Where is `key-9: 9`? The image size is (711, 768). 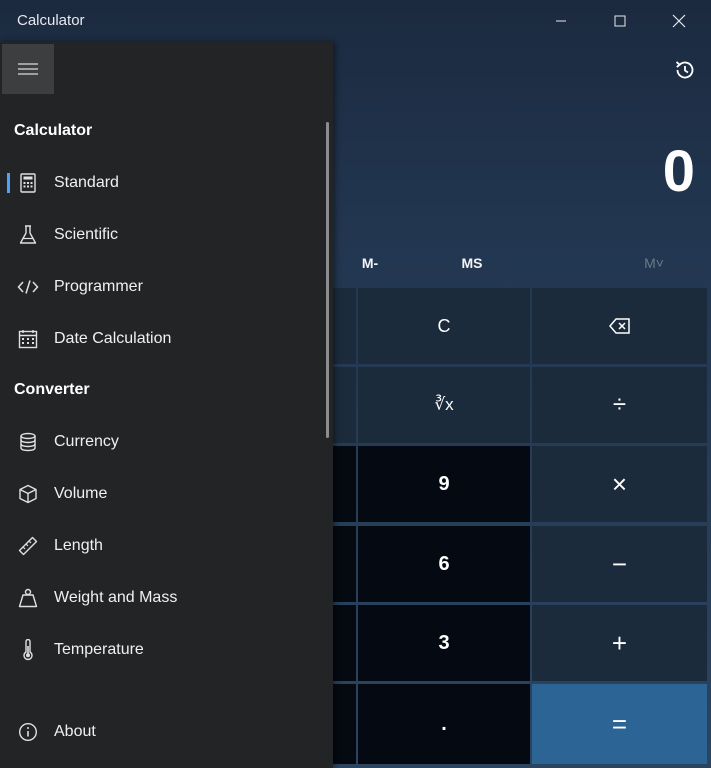
key-9: 9 is located at coordinates (444, 484).